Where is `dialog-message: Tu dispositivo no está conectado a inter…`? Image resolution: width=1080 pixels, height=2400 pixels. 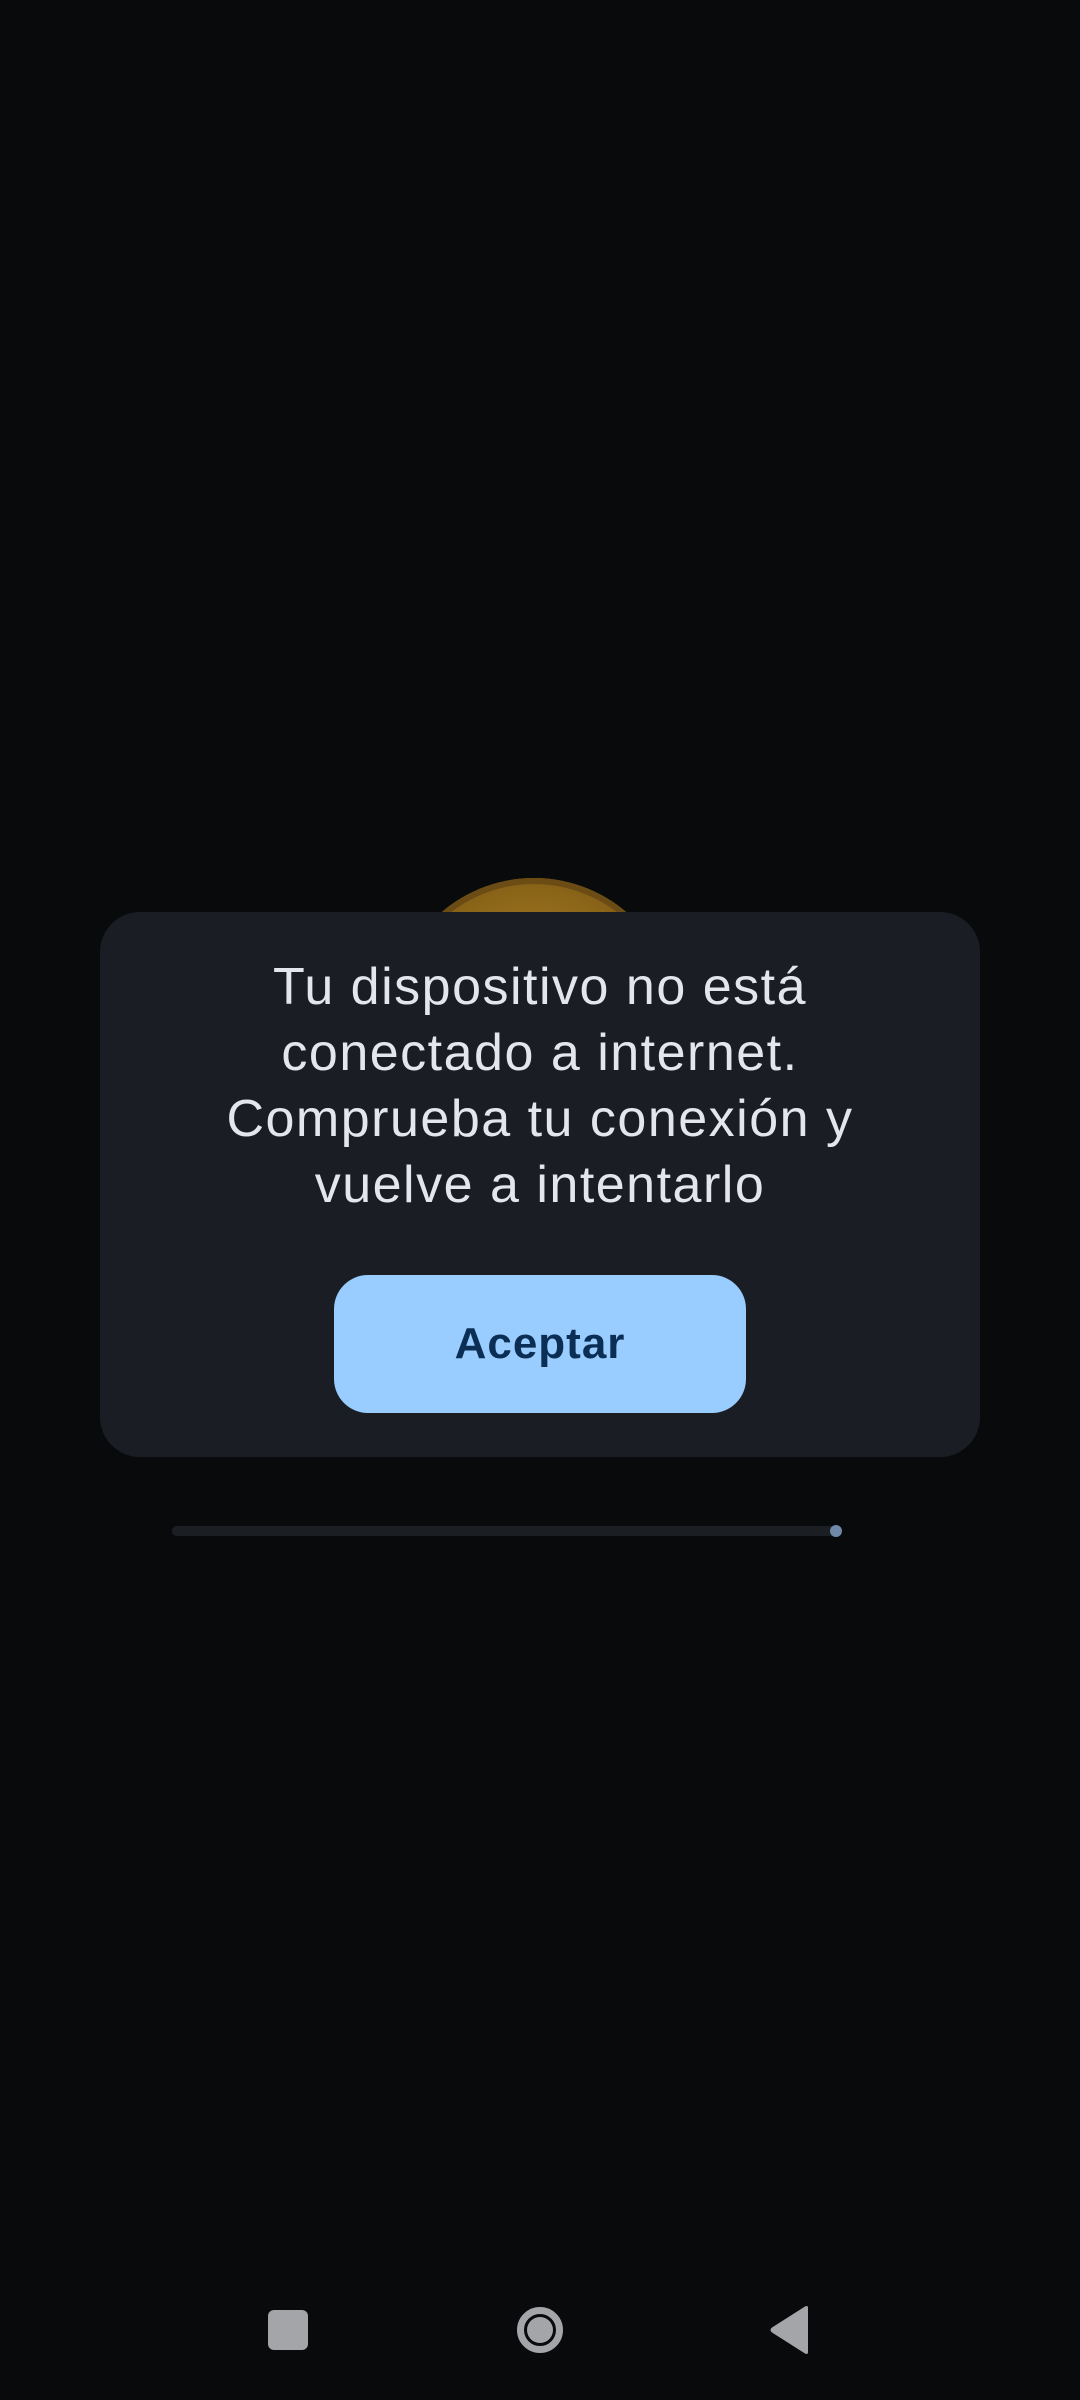
dialog-message: Tu dispositivo no está conectado a inter… is located at coordinates (540, 1086).